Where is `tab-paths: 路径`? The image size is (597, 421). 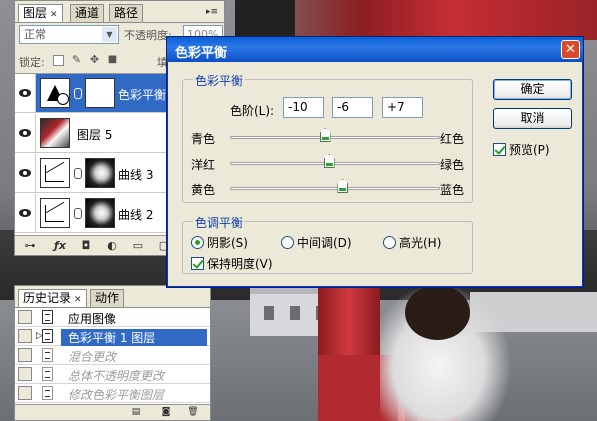
tab-paths: 路径 is located at coordinates (126, 13).